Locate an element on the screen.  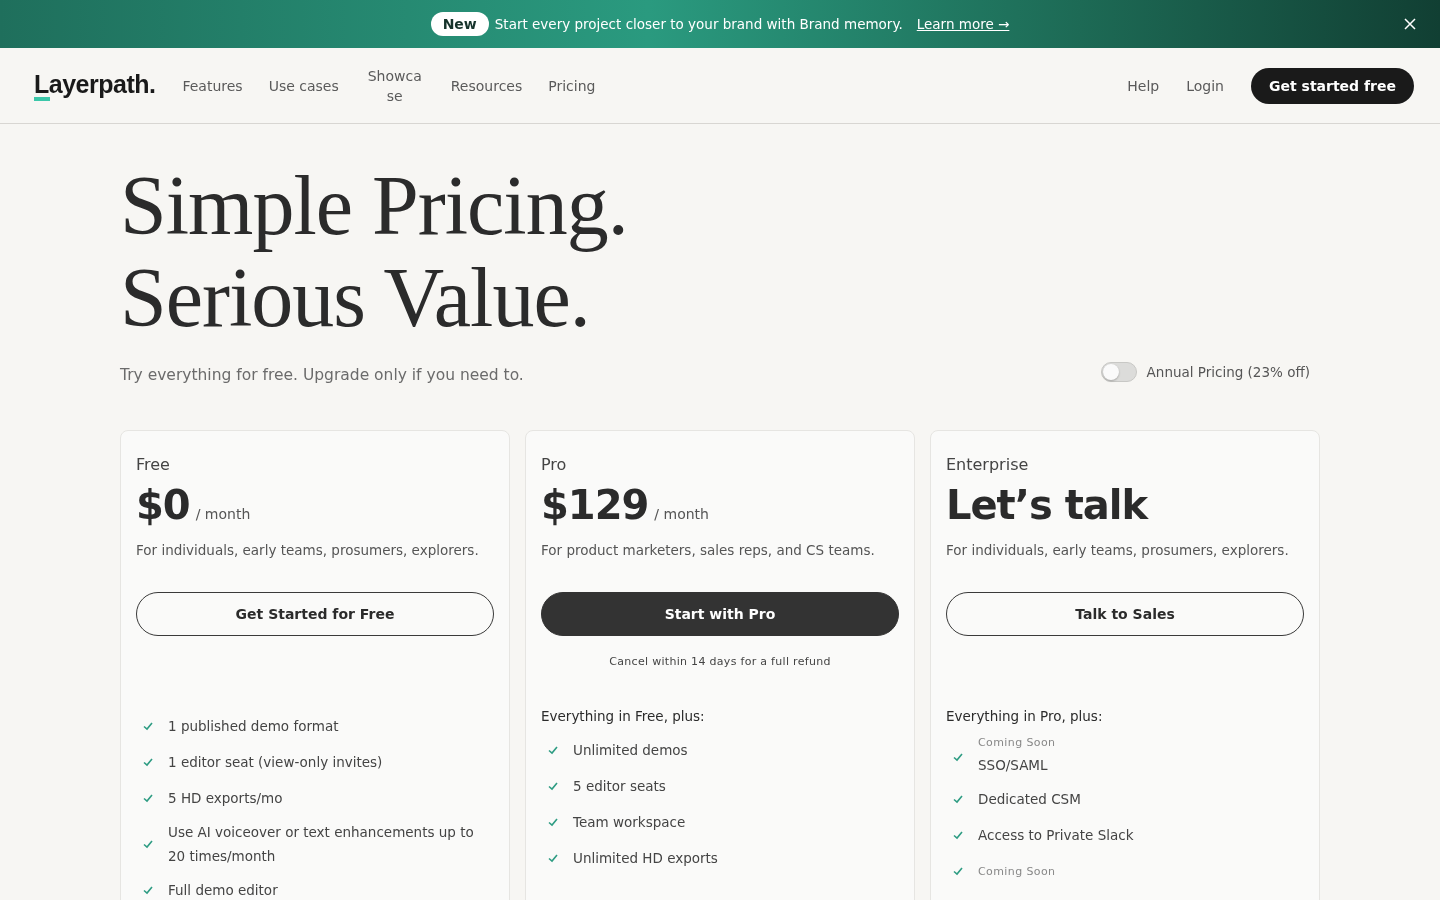
hero-subtitle: Try everything for free. Upgrade only if you need to. is located at coordinates (322, 375).